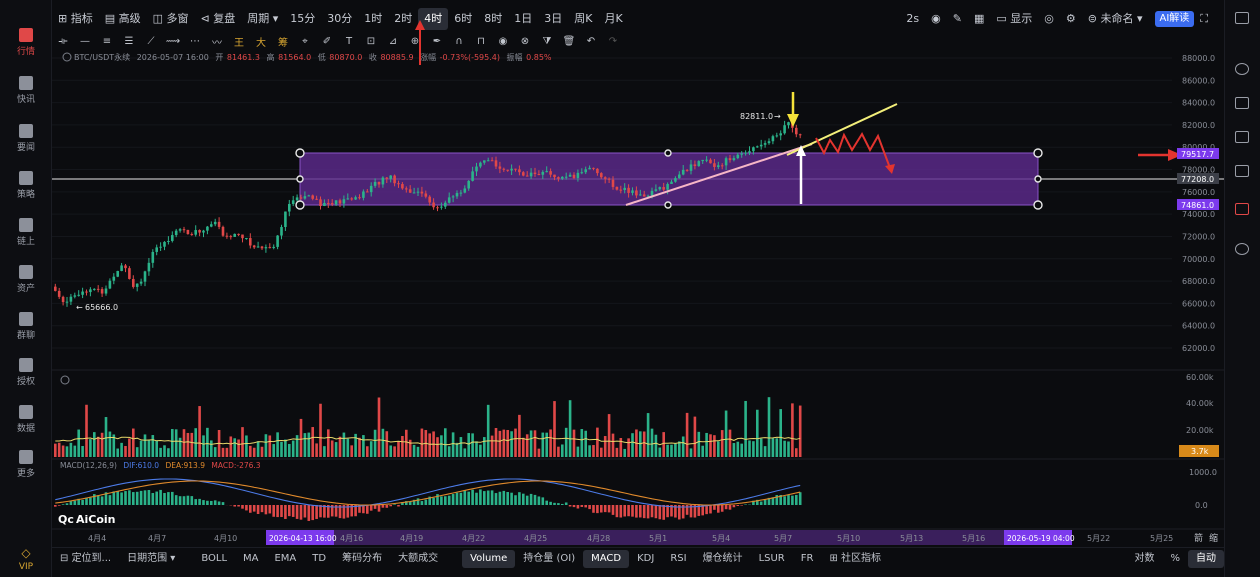 This screenshot has height=577, width=1260. I want to click on date-range-dropdown: 日期范围 ▾, so click(151, 559).